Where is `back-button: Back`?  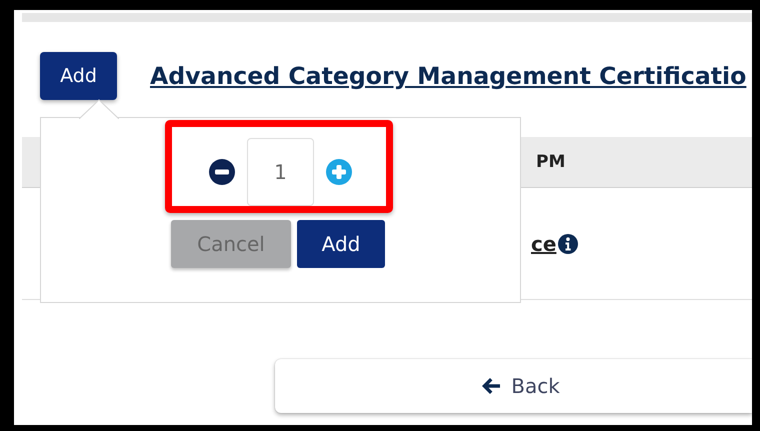 back-button: Back is located at coordinates (513, 386).